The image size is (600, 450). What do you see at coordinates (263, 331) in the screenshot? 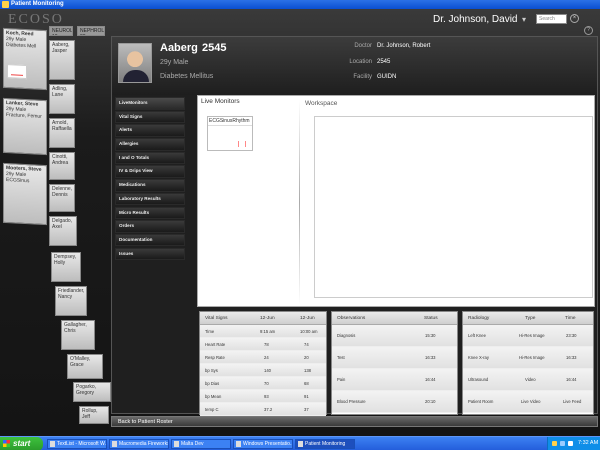
I see `table-row: Time 9:15 am 10:00 am` at bounding box center [263, 331].